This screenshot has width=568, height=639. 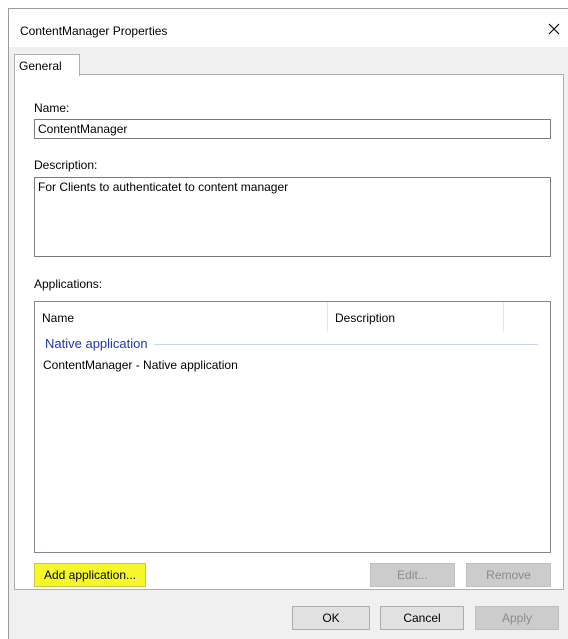 I want to click on dialog-title: ContentManager Properties, so click(x=94, y=31).